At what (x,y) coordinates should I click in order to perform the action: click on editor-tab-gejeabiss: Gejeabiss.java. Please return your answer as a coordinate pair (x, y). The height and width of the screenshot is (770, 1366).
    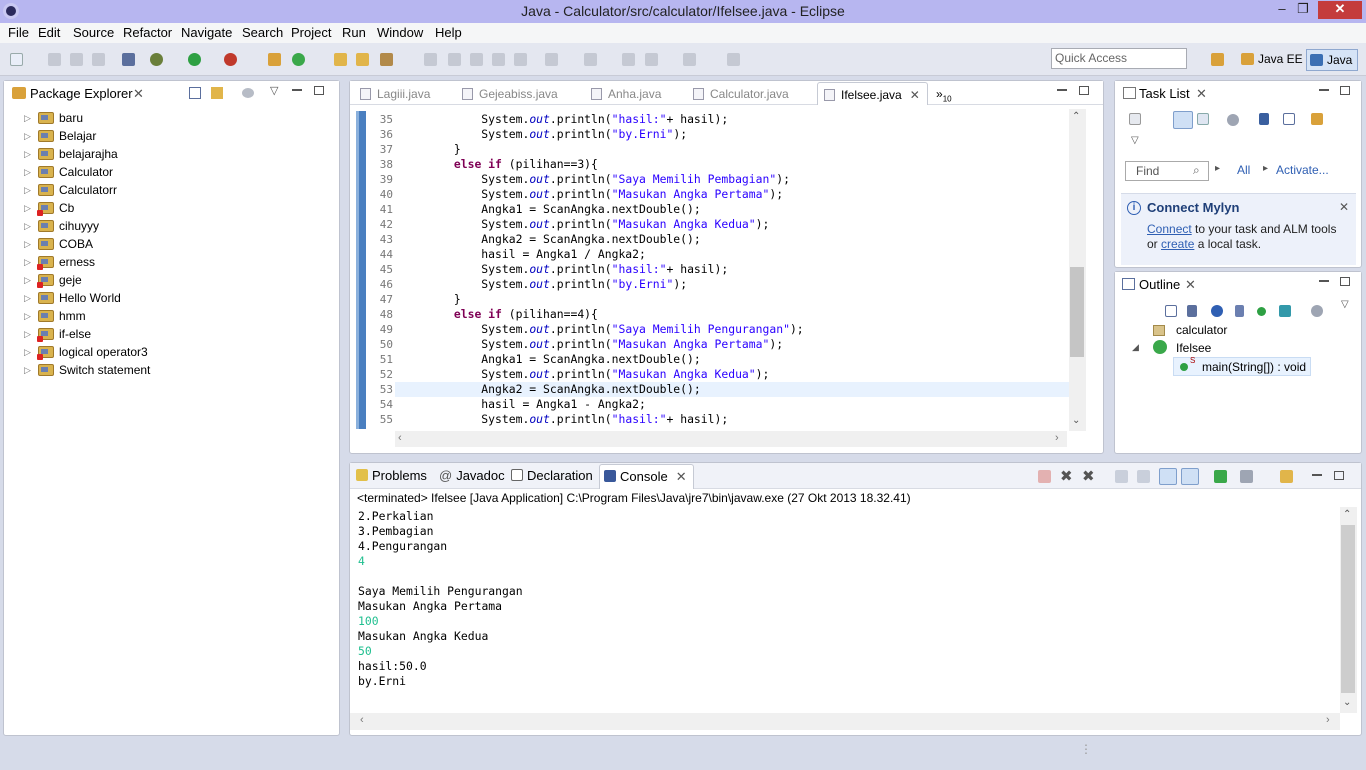
    Looking at the image, I should click on (510, 94).